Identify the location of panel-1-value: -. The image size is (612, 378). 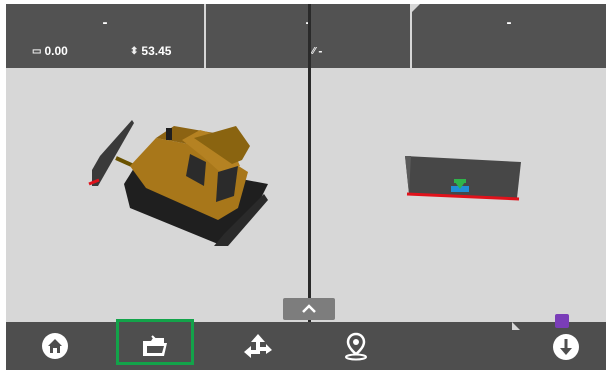
(105, 22).